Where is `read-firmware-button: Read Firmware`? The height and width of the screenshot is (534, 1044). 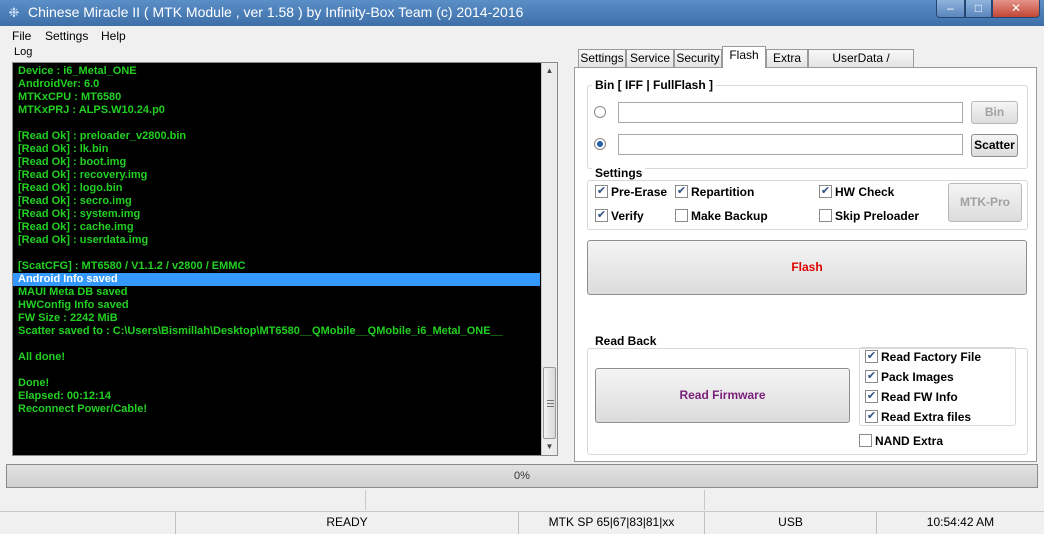 read-firmware-button: Read Firmware is located at coordinates (722, 395).